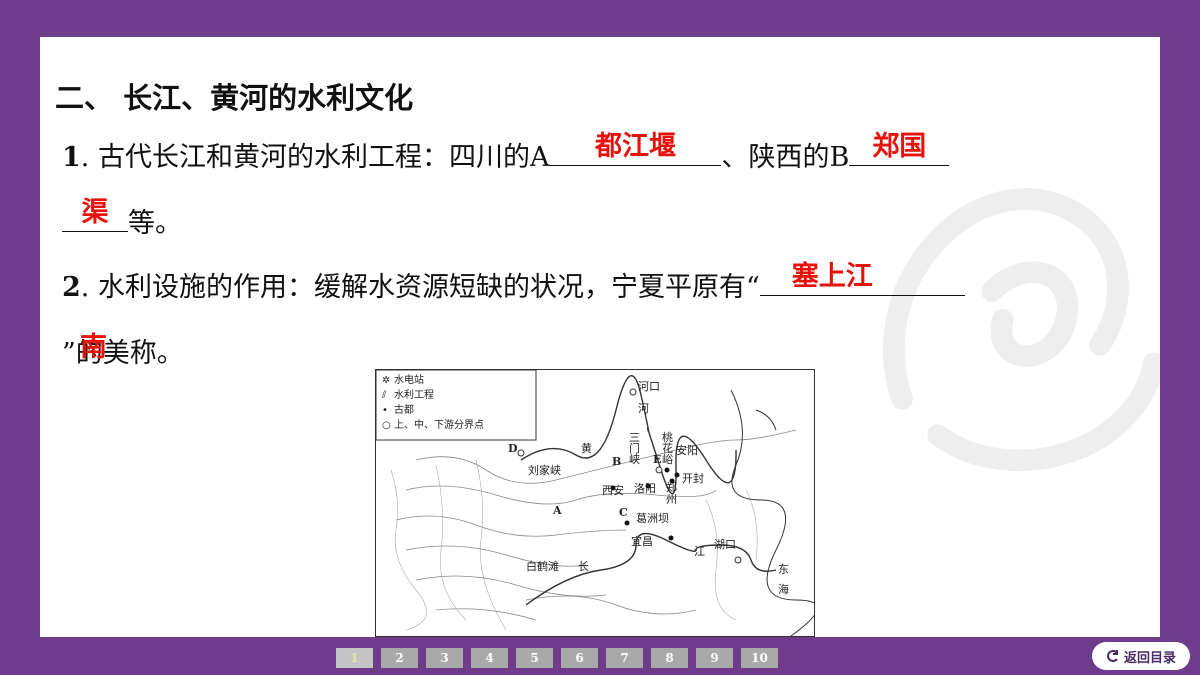 Image resolution: width=1200 pixels, height=675 pixels. I want to click on label-kaifeng: 开封, so click(693, 478).